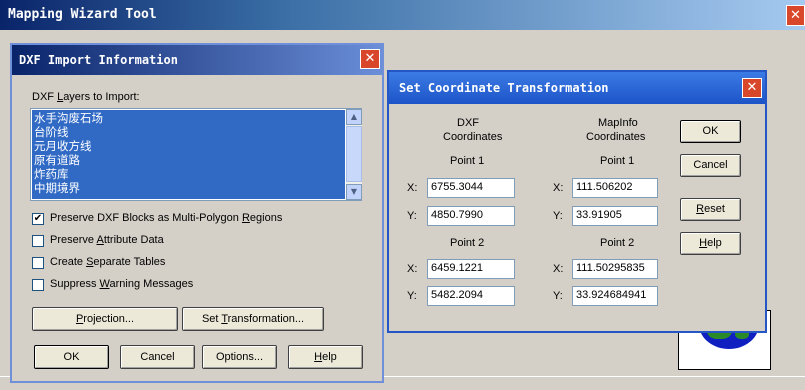 The width and height of the screenshot is (805, 390). What do you see at coordinates (412, 269) in the screenshot?
I see `dxf-p2-x-label: X:` at bounding box center [412, 269].